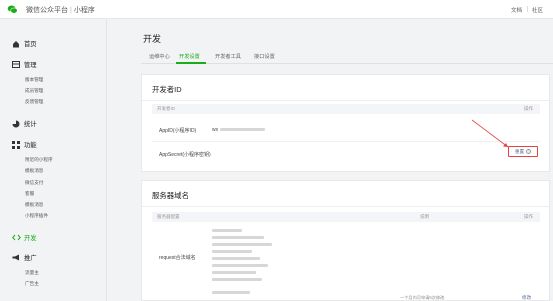  I want to click on home-icon, so click(16, 44).